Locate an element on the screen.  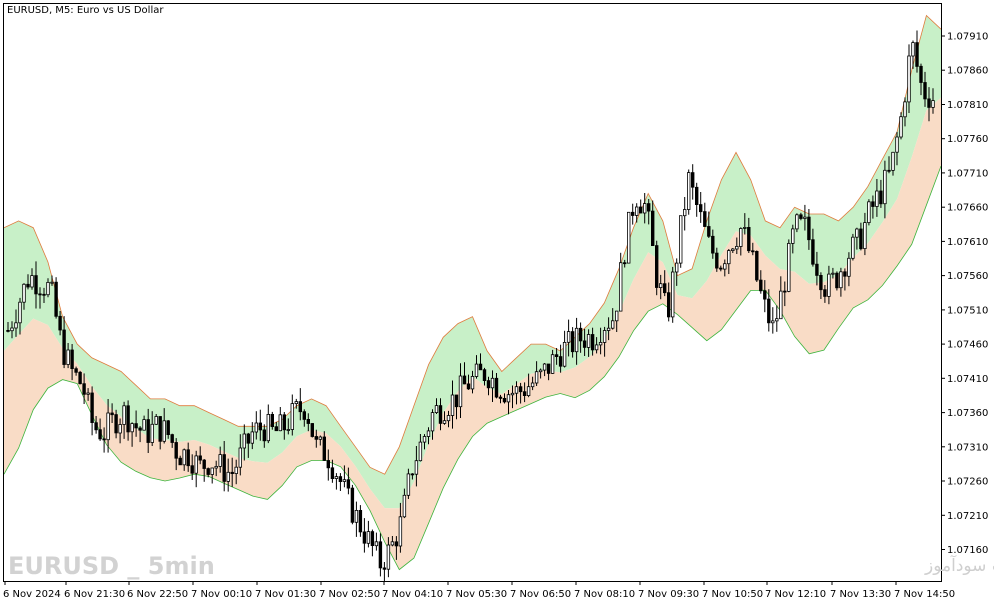
x-tick-label: 7 Nov 09:30 is located at coordinates (668, 594).